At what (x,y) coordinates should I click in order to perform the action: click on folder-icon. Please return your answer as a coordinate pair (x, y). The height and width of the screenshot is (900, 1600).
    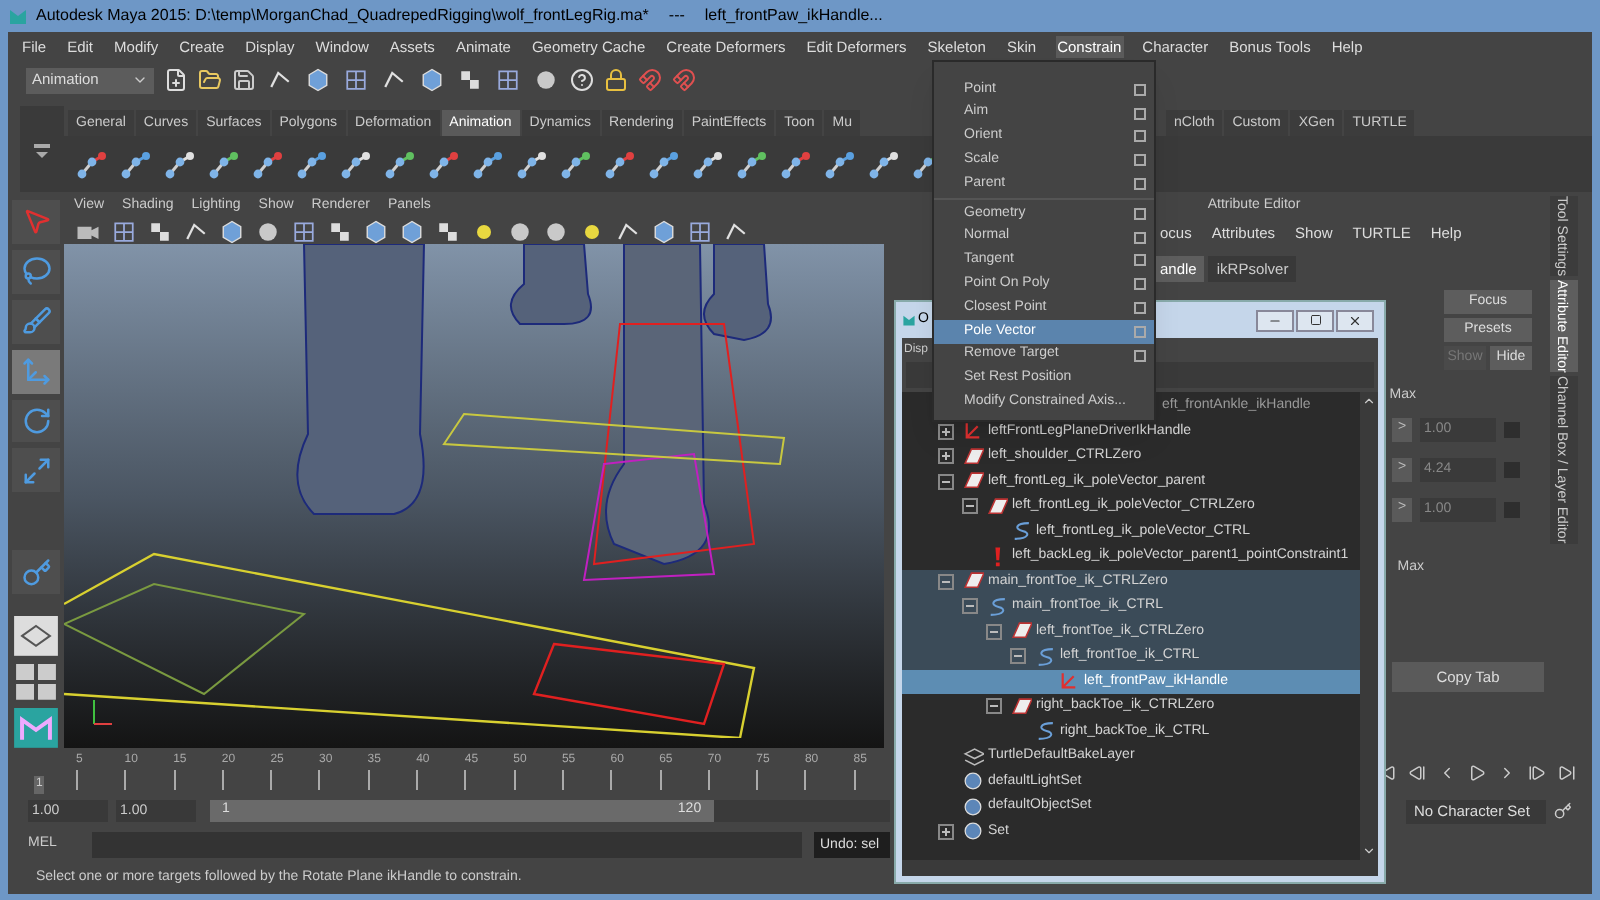
    Looking at the image, I should click on (210, 80).